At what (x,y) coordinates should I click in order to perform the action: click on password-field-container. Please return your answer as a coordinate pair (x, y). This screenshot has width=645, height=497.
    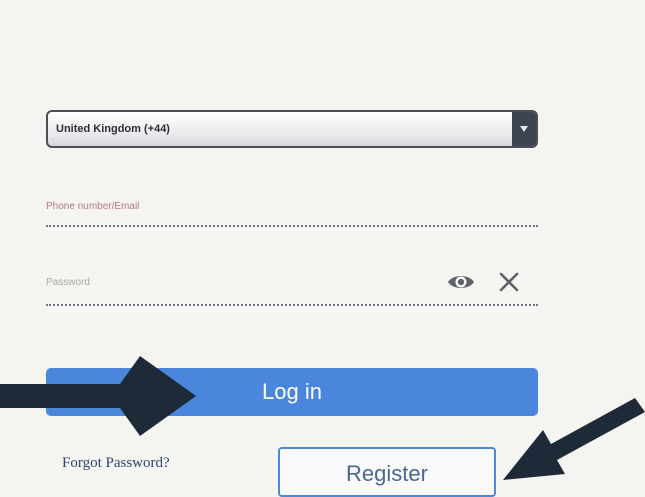
    Looking at the image, I should click on (292, 283).